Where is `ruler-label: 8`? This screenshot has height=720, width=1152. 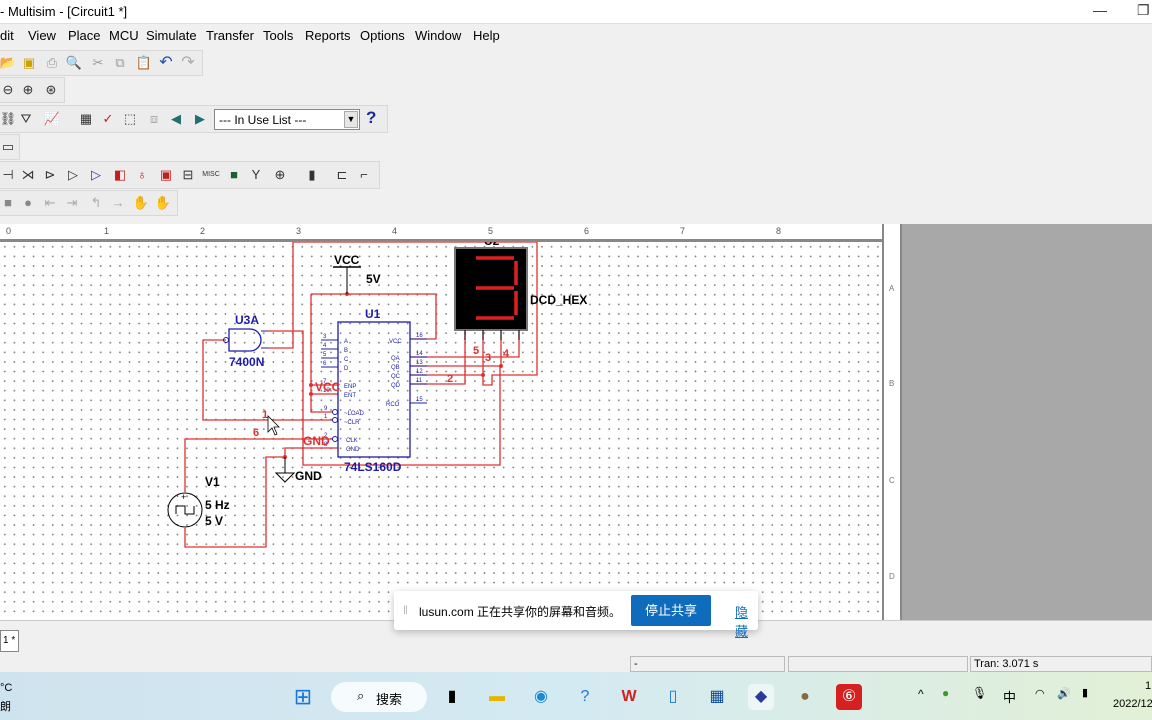
ruler-label: 8 is located at coordinates (779, 231).